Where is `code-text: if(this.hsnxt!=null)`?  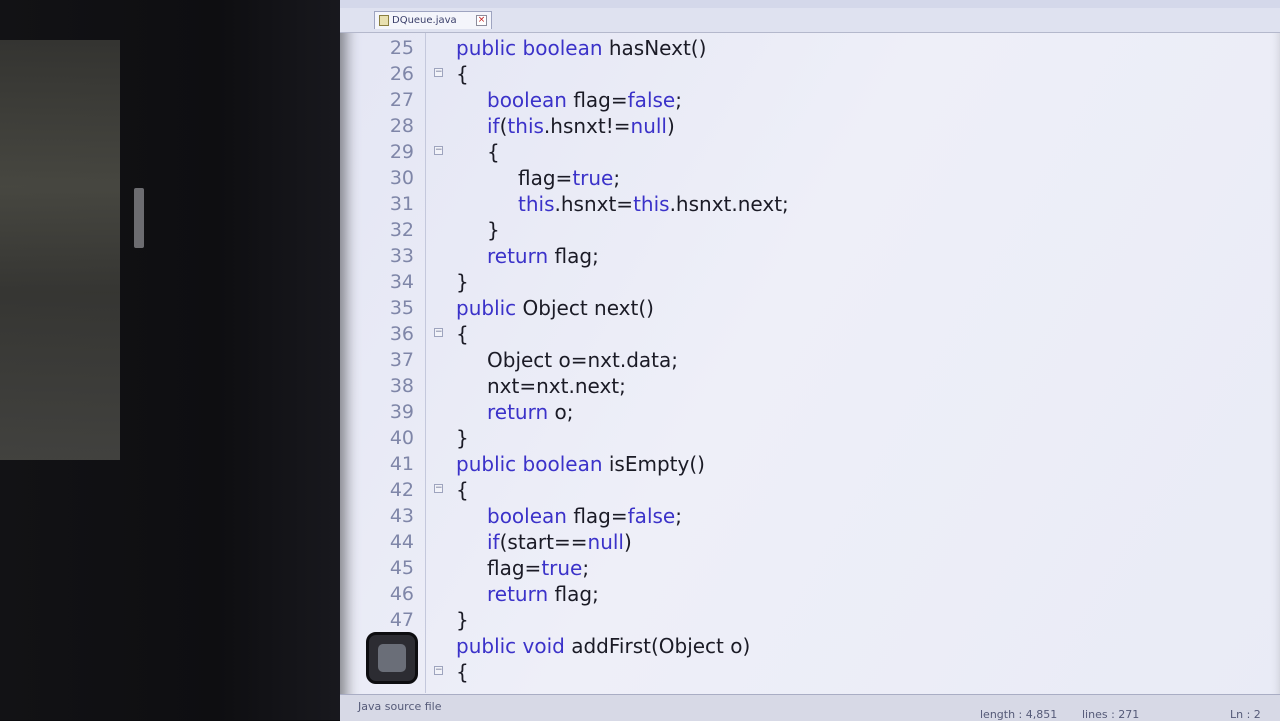
code-text: if(this.hsnxt!=null) is located at coordinates (581, 126).